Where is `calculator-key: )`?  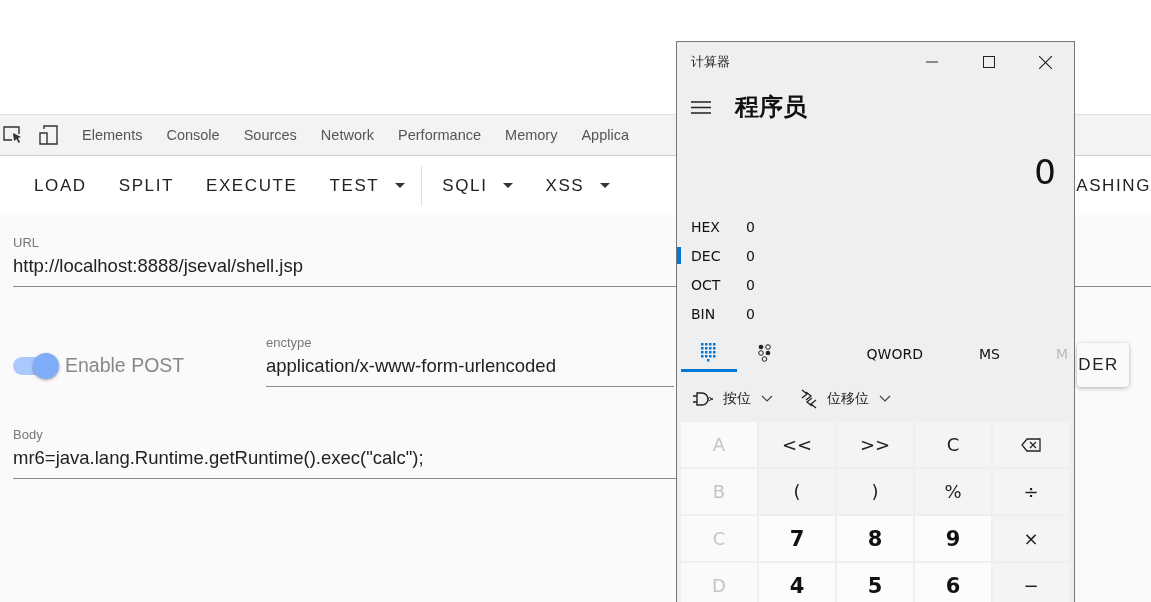
calculator-key: ) is located at coordinates (875, 491).